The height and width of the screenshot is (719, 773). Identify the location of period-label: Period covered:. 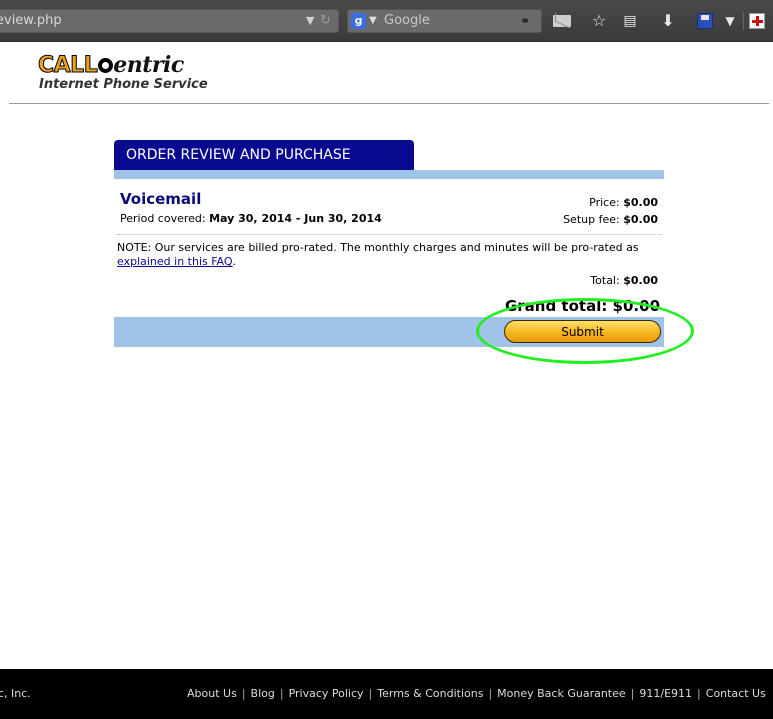
(163, 218).